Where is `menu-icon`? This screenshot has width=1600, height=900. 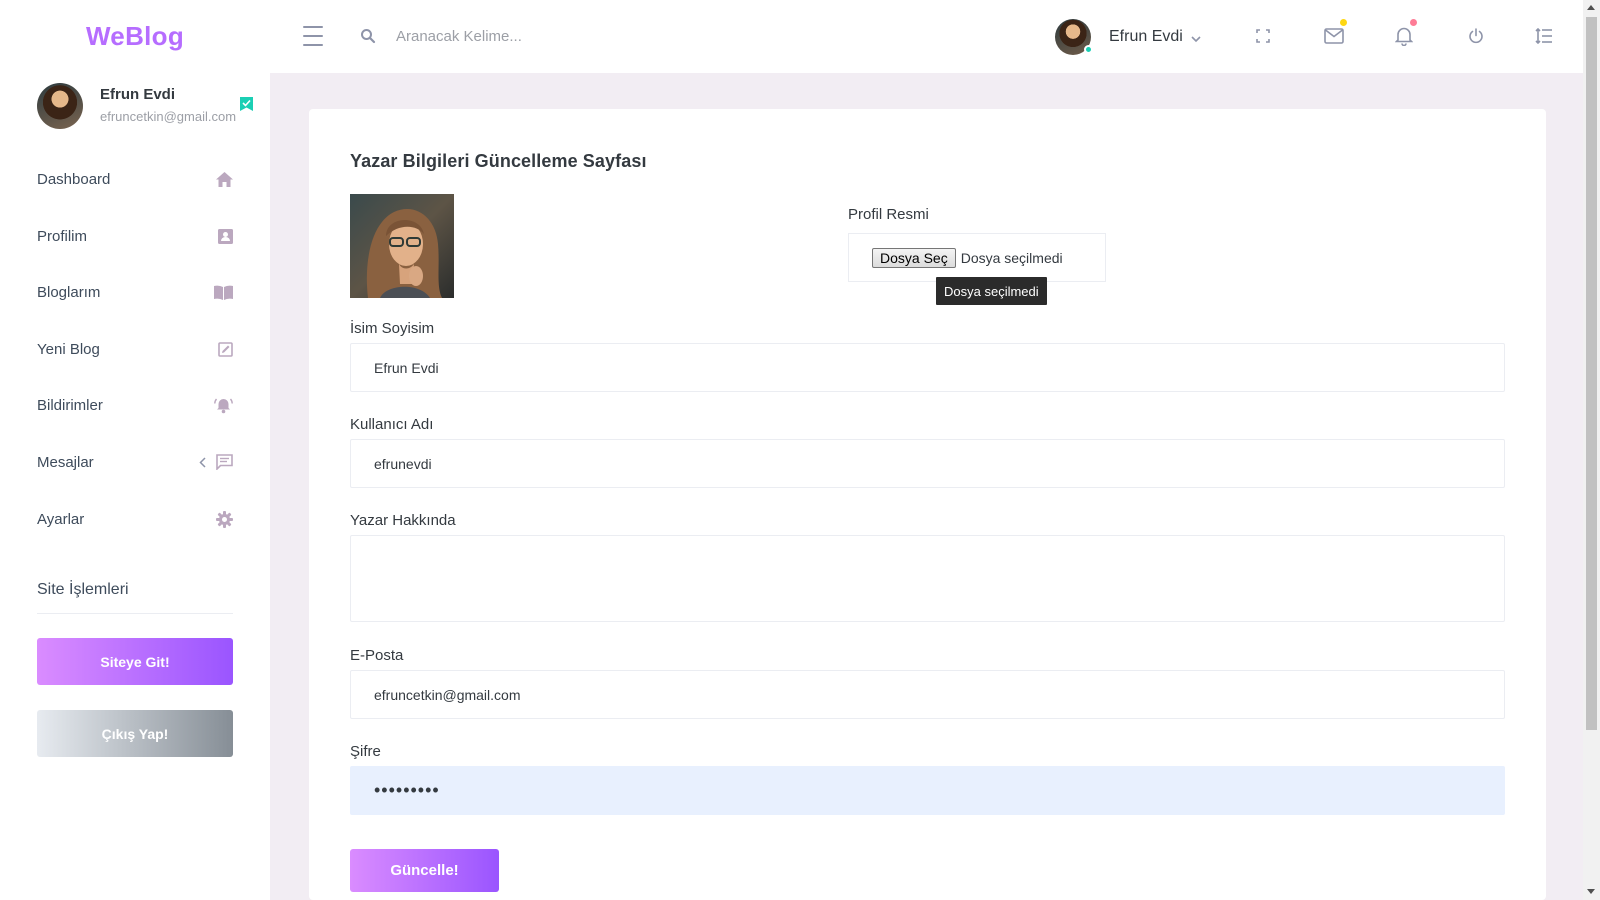 menu-icon is located at coordinates (313, 36).